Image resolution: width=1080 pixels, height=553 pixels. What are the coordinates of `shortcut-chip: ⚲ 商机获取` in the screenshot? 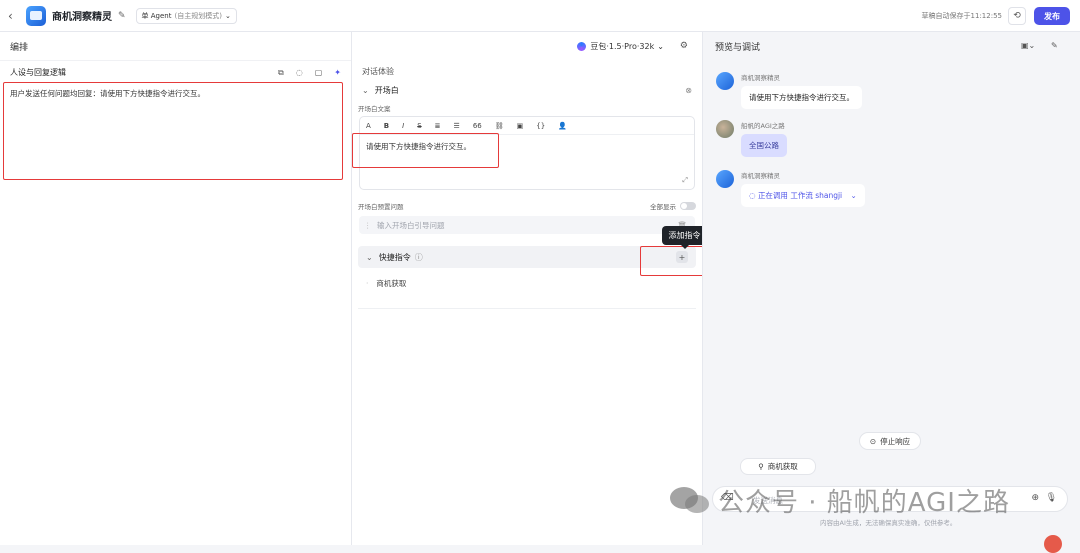 It's located at (778, 466).